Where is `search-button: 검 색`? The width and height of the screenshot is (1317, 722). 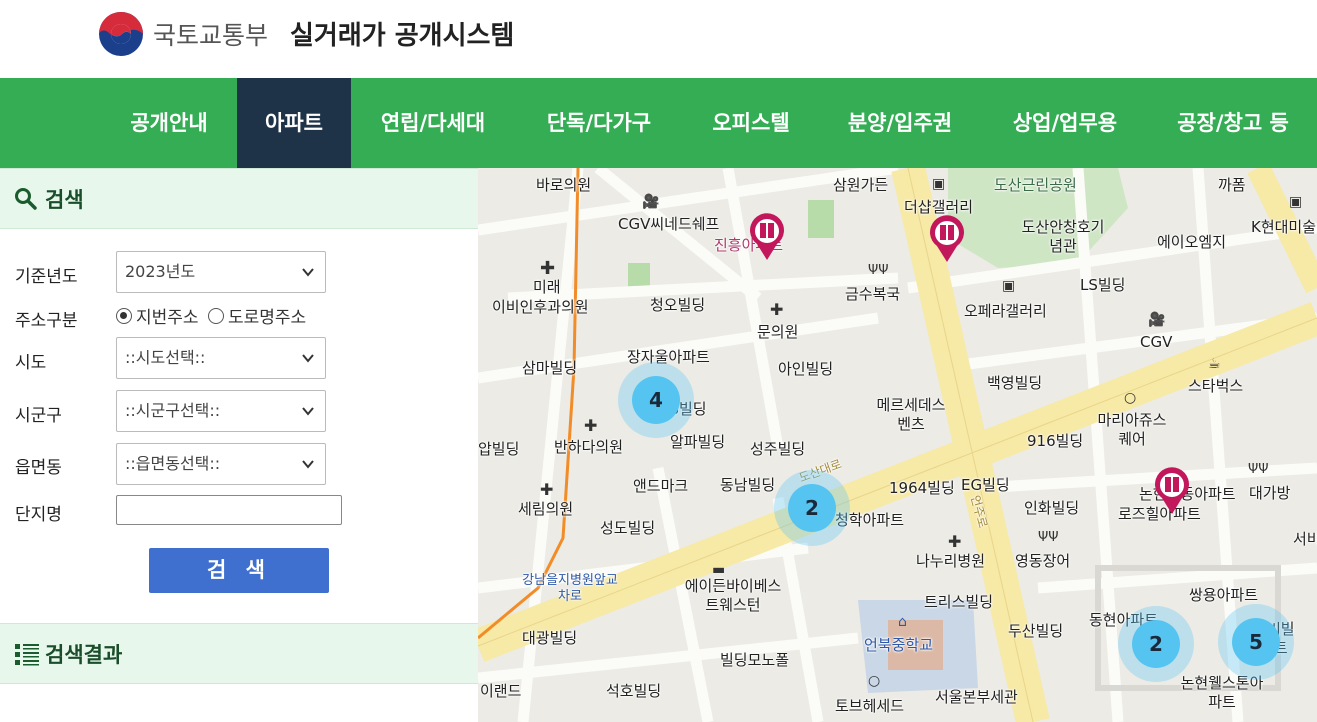 search-button: 검 색 is located at coordinates (239, 570).